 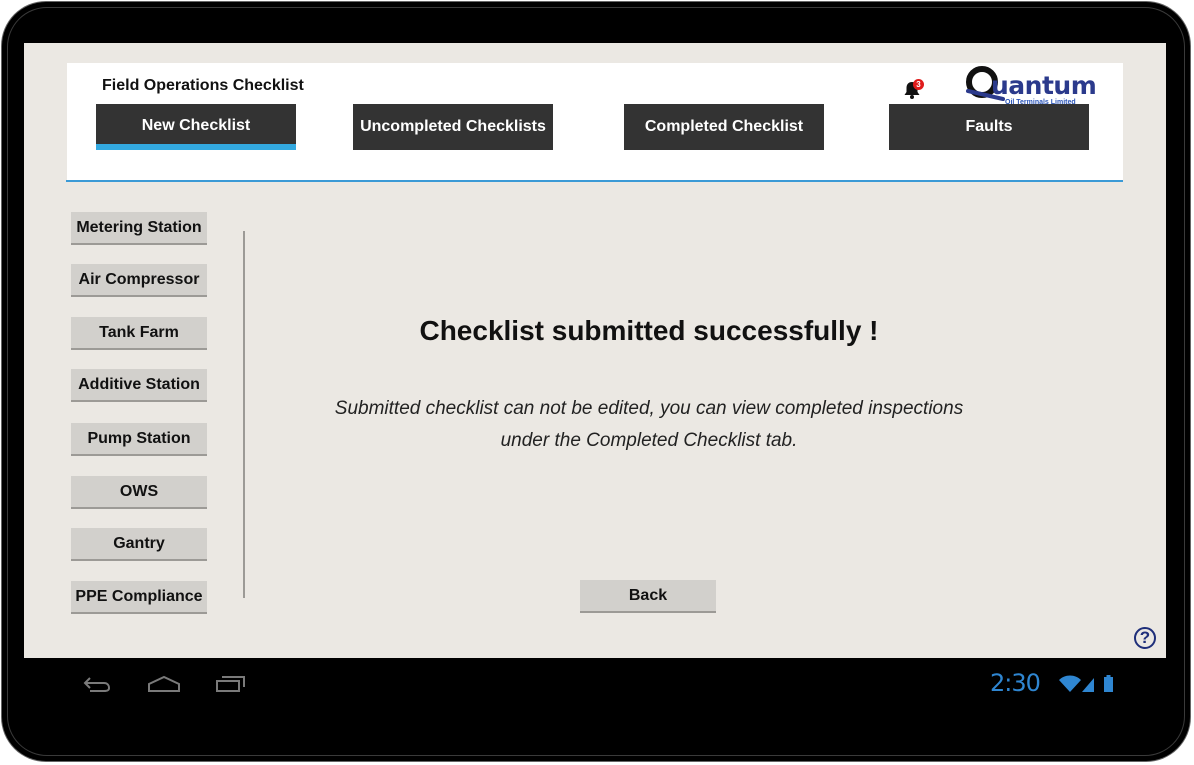 What do you see at coordinates (139, 279) in the screenshot?
I see `sidebar-item-air-compressor: Air Compressor` at bounding box center [139, 279].